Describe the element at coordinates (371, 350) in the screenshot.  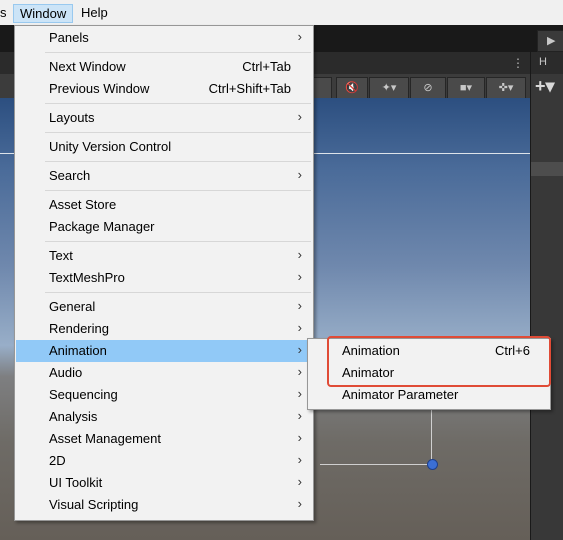
I see `submenu-item-label: Animation` at that location.